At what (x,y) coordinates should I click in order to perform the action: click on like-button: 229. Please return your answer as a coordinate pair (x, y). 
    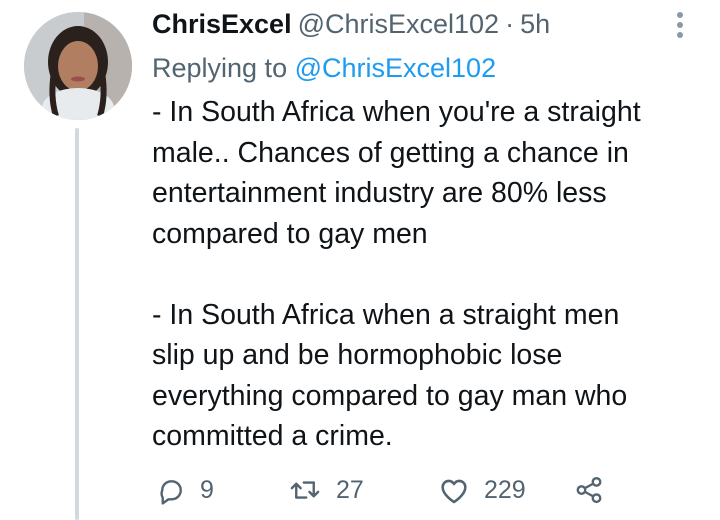
    Looking at the image, I should click on (482, 490).